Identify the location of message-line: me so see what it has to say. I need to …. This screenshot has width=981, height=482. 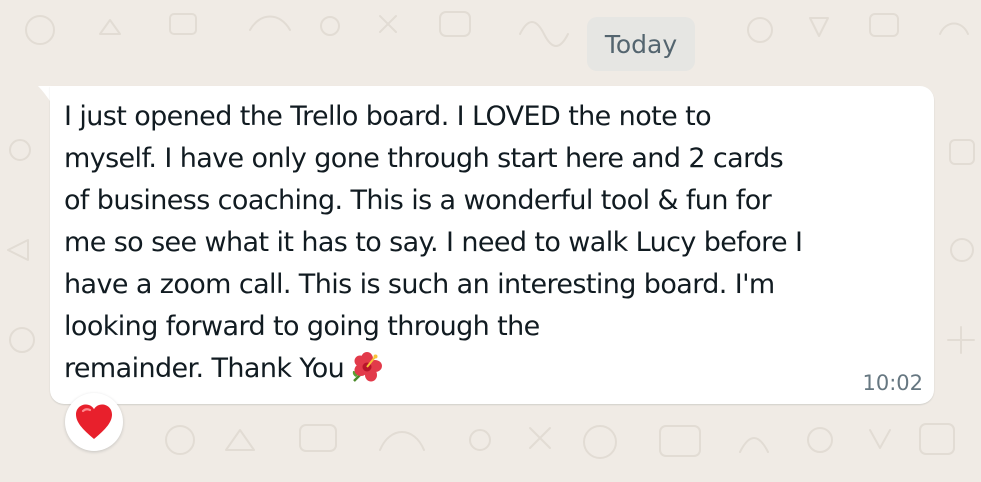
(433, 242).